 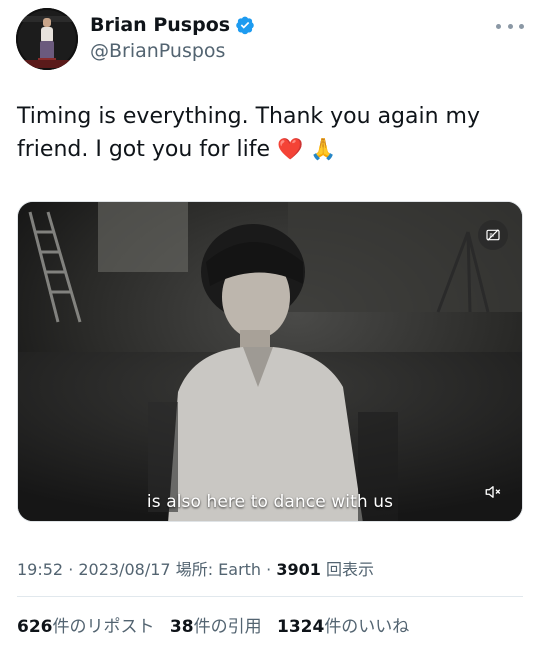 What do you see at coordinates (298, 569) in the screenshot?
I see `views-count: 3901` at bounding box center [298, 569].